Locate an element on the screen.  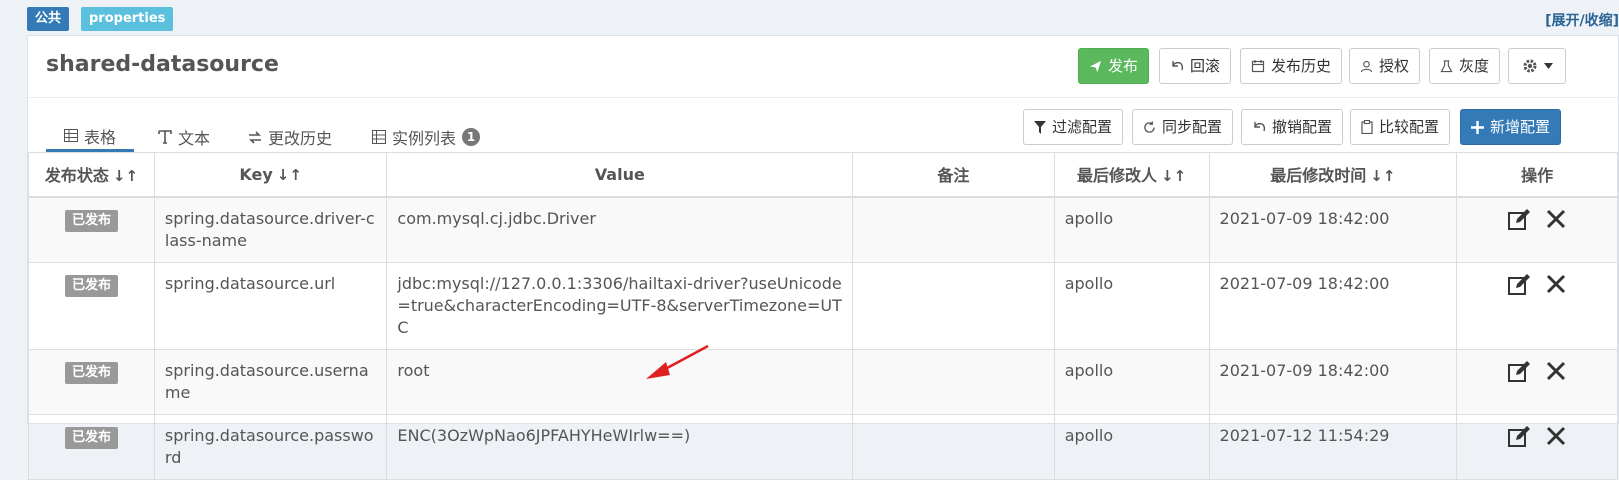
col-header-key: Key ↓↑ is located at coordinates (270, 175).